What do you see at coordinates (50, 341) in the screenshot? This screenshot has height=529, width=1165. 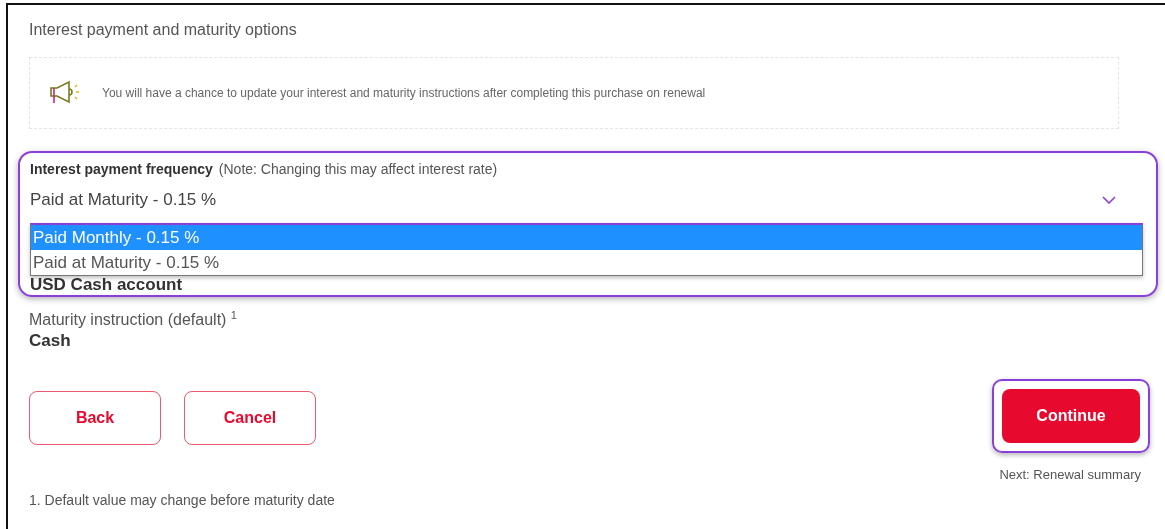 I see `field-value: Cash` at bounding box center [50, 341].